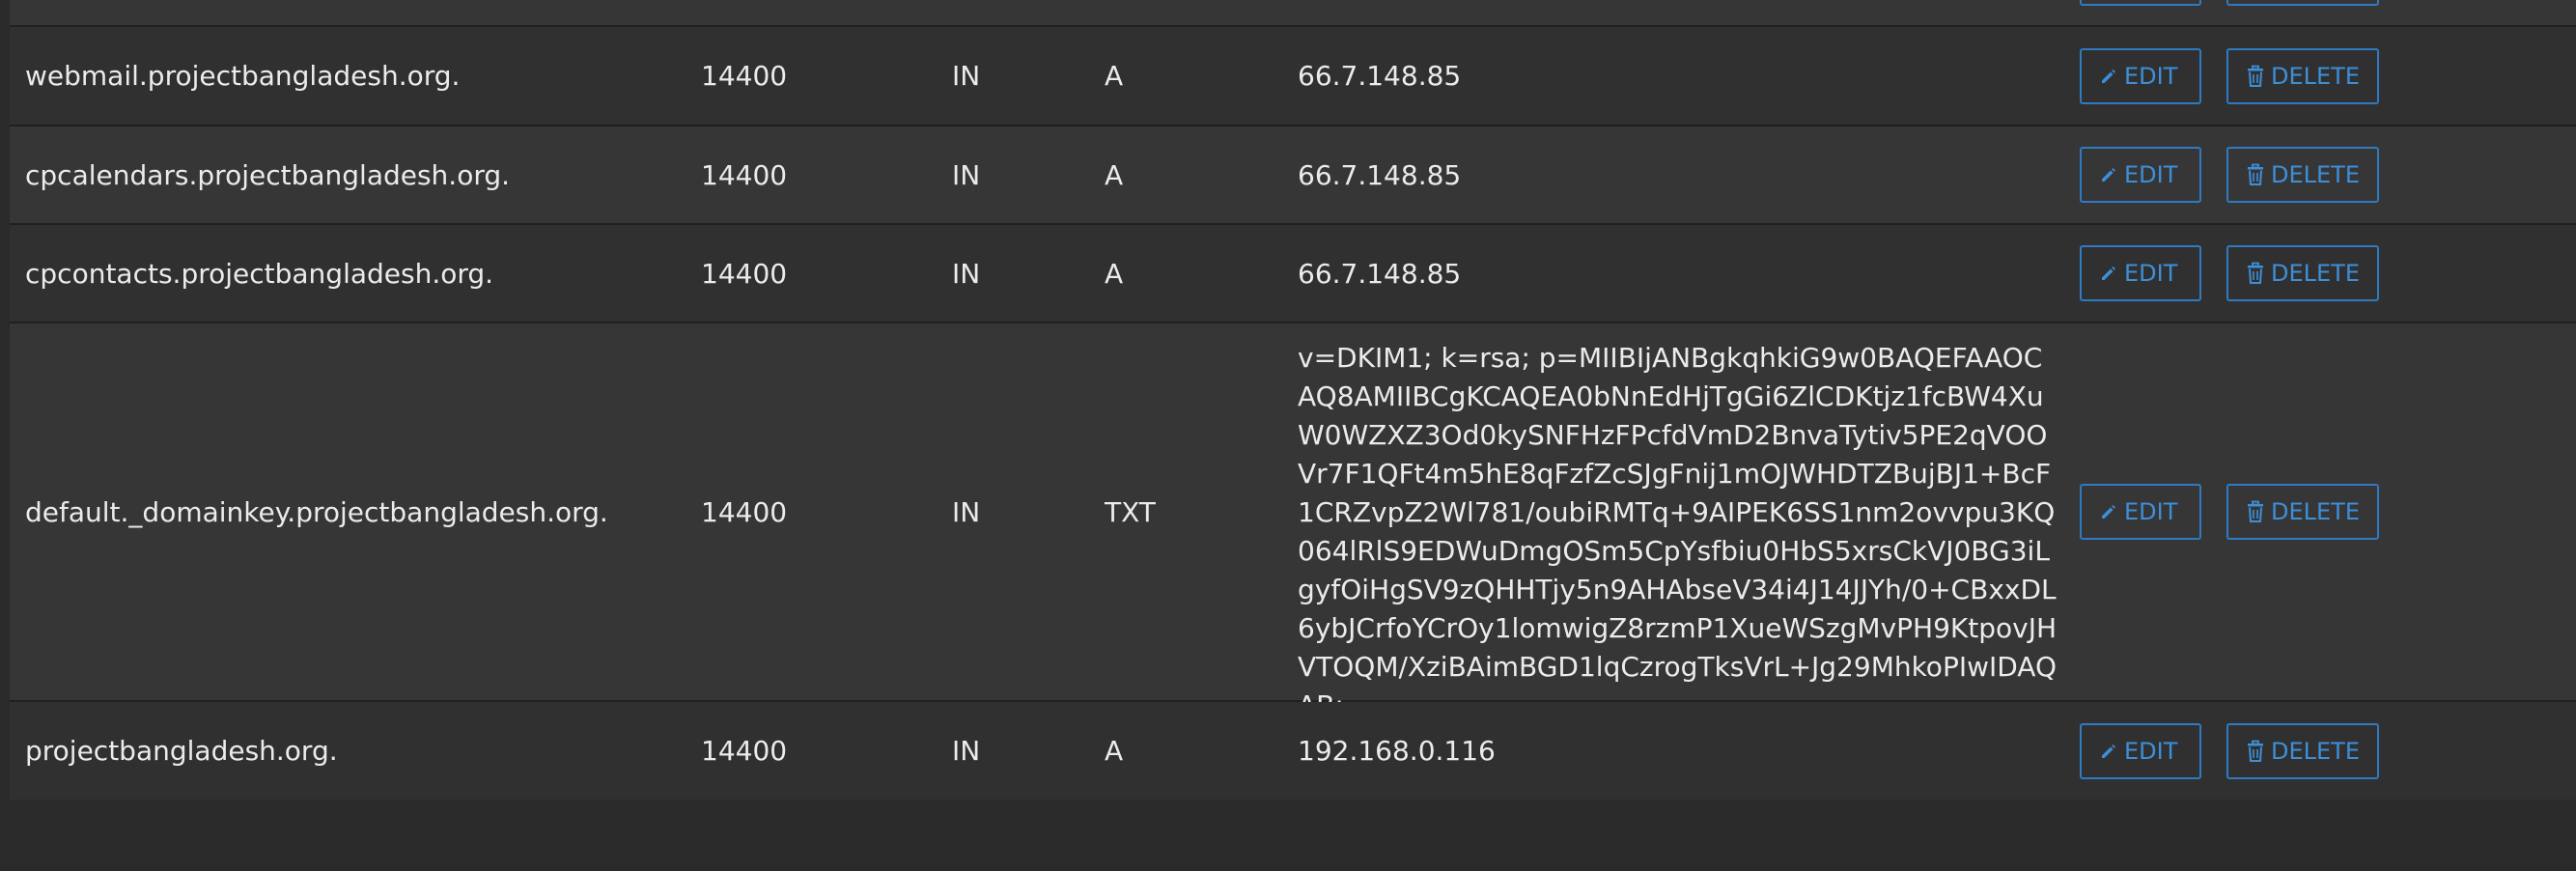 This screenshot has height=871, width=2576. What do you see at coordinates (260, 273) in the screenshot?
I see `record-name: cpcontacts.projectbangladesh.org.` at bounding box center [260, 273].